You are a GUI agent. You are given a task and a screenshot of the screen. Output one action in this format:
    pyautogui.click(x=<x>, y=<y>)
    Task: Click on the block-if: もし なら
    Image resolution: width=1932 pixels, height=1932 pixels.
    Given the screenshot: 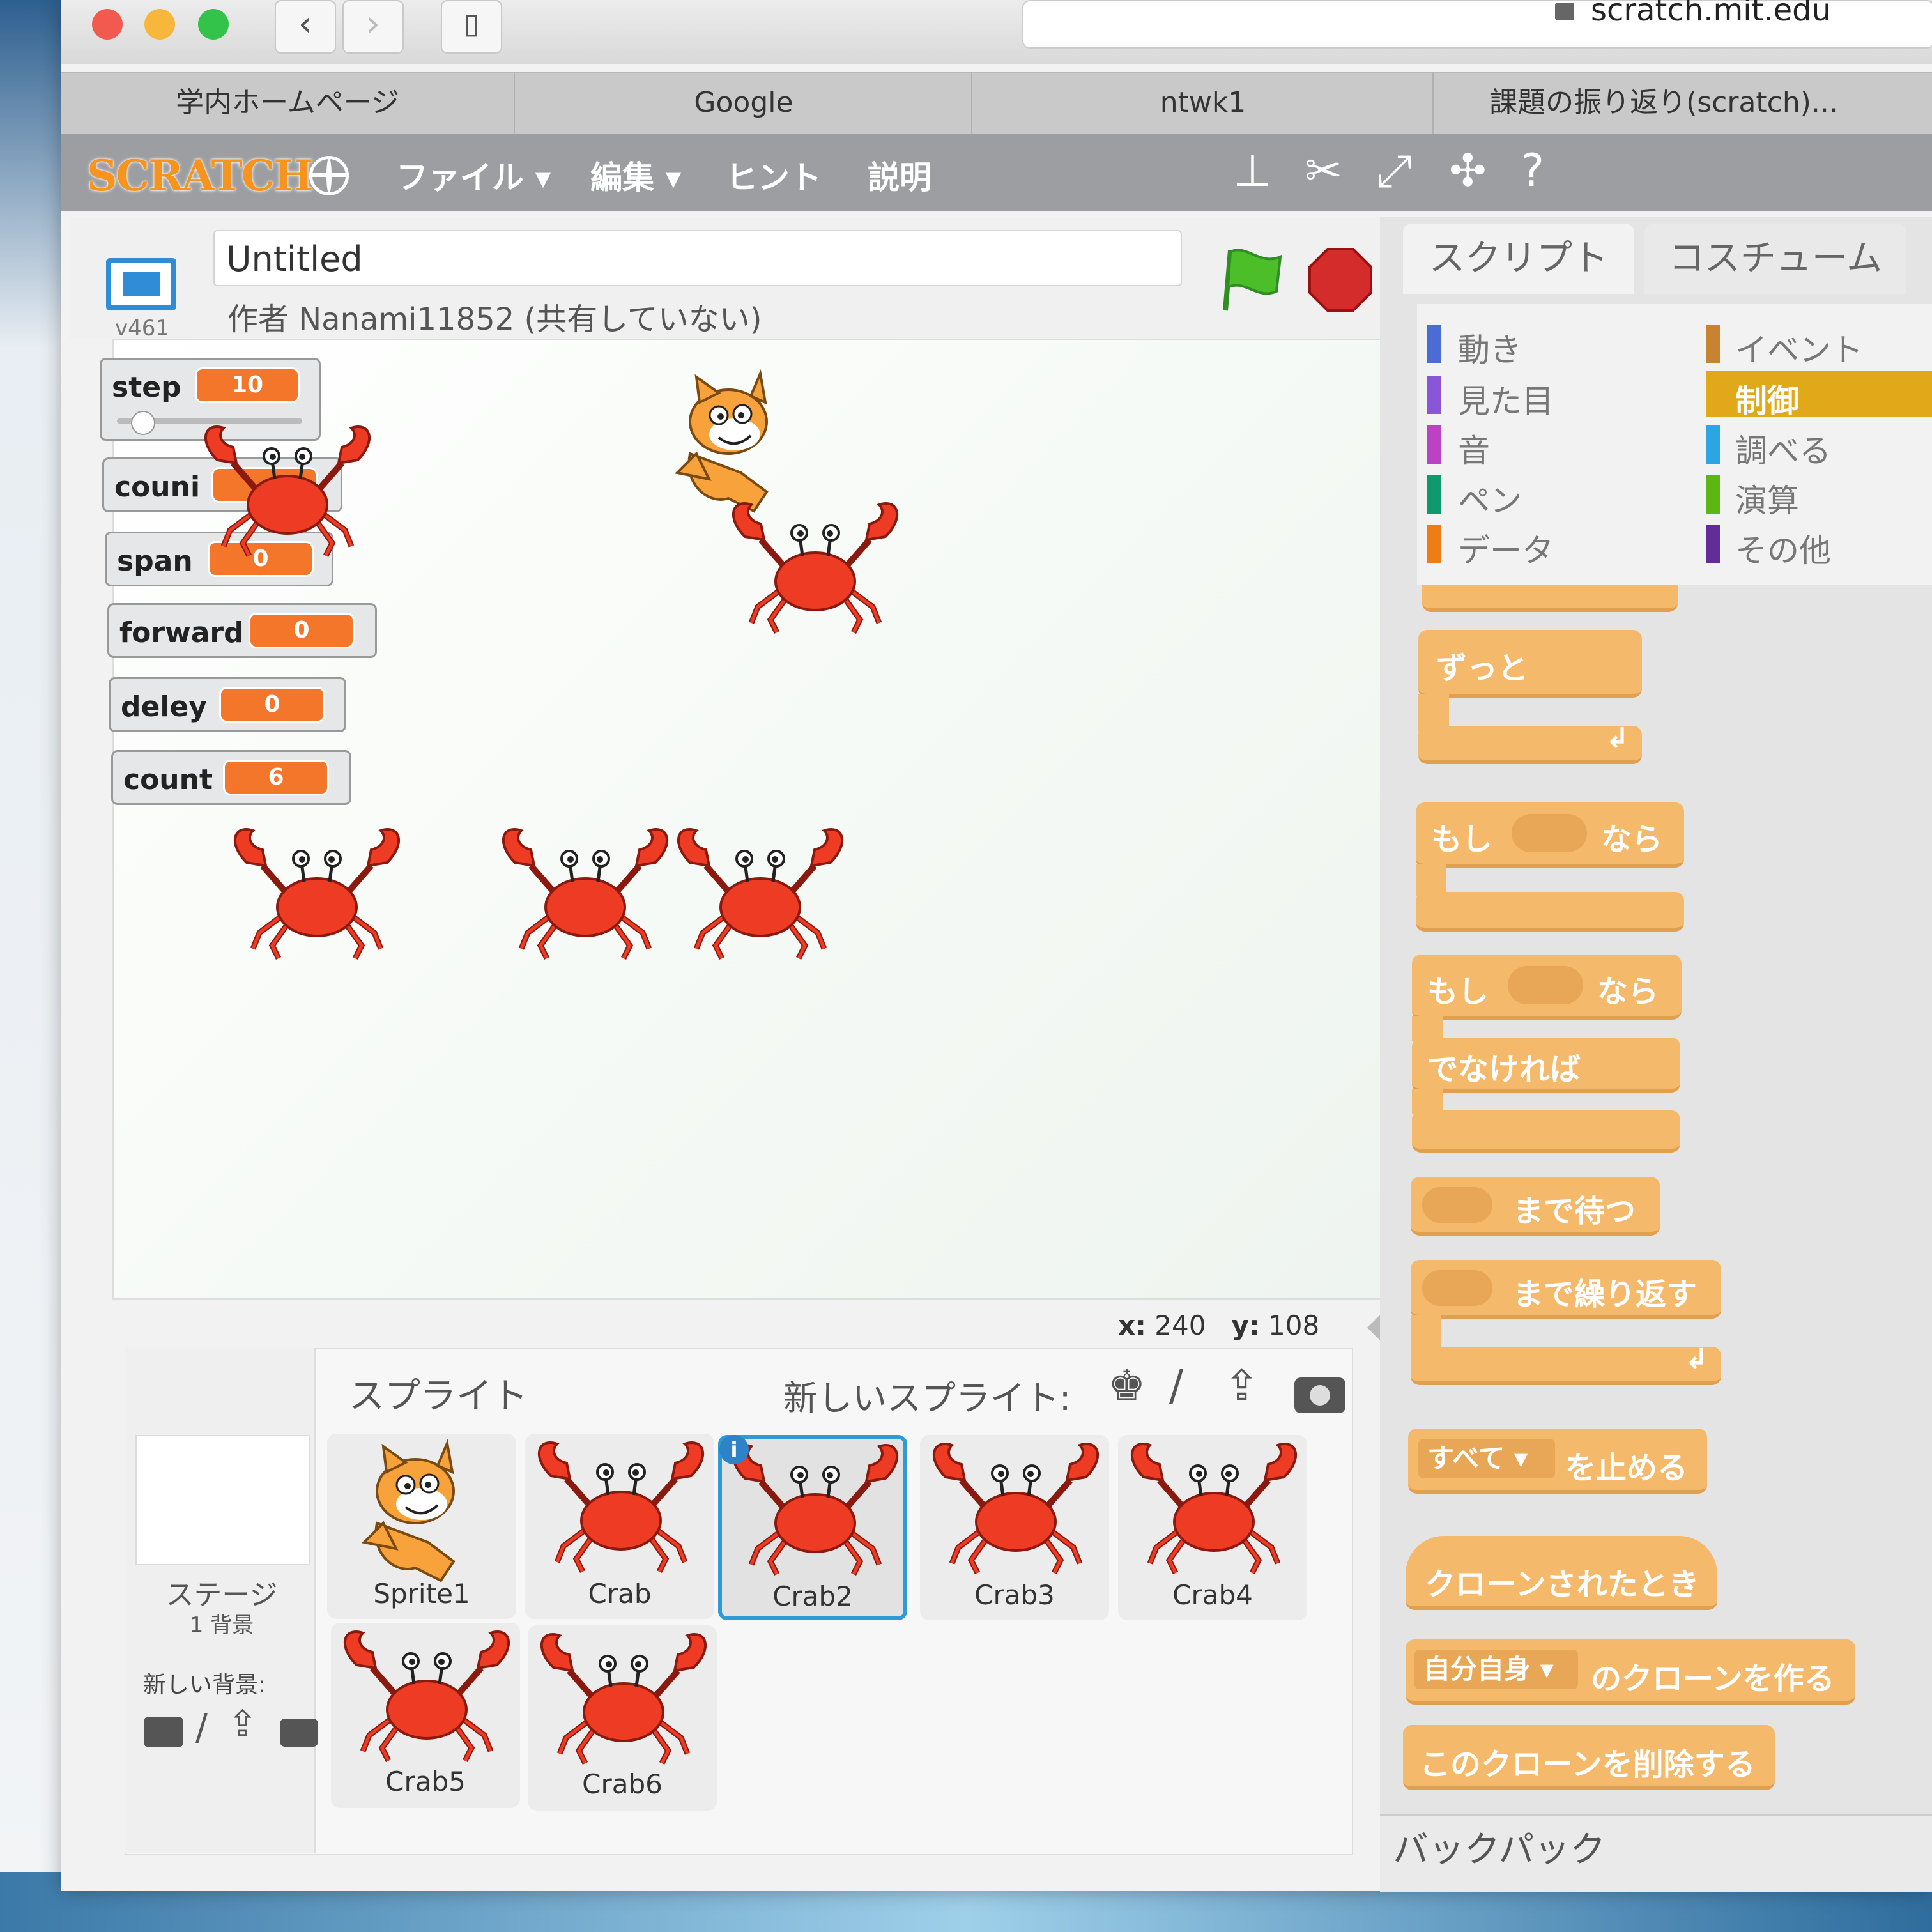 What is the action you would take?
    pyautogui.click(x=1550, y=835)
    